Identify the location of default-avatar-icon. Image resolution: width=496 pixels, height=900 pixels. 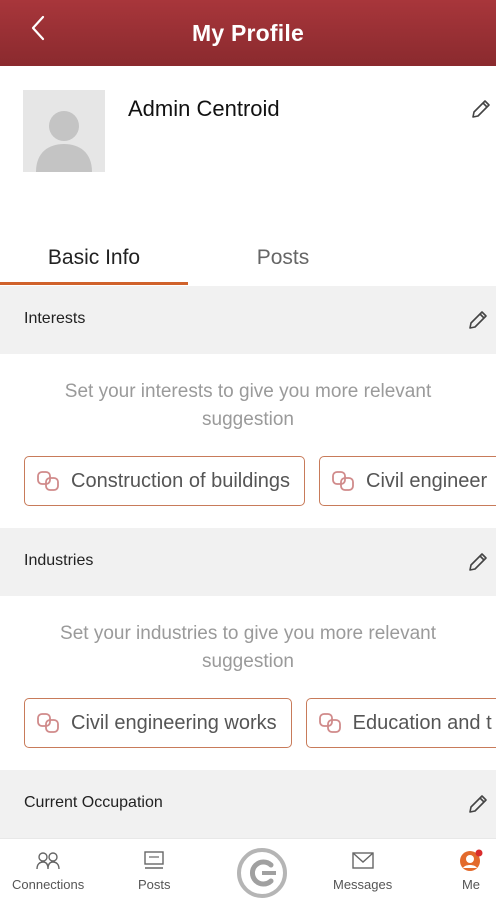
(64, 141).